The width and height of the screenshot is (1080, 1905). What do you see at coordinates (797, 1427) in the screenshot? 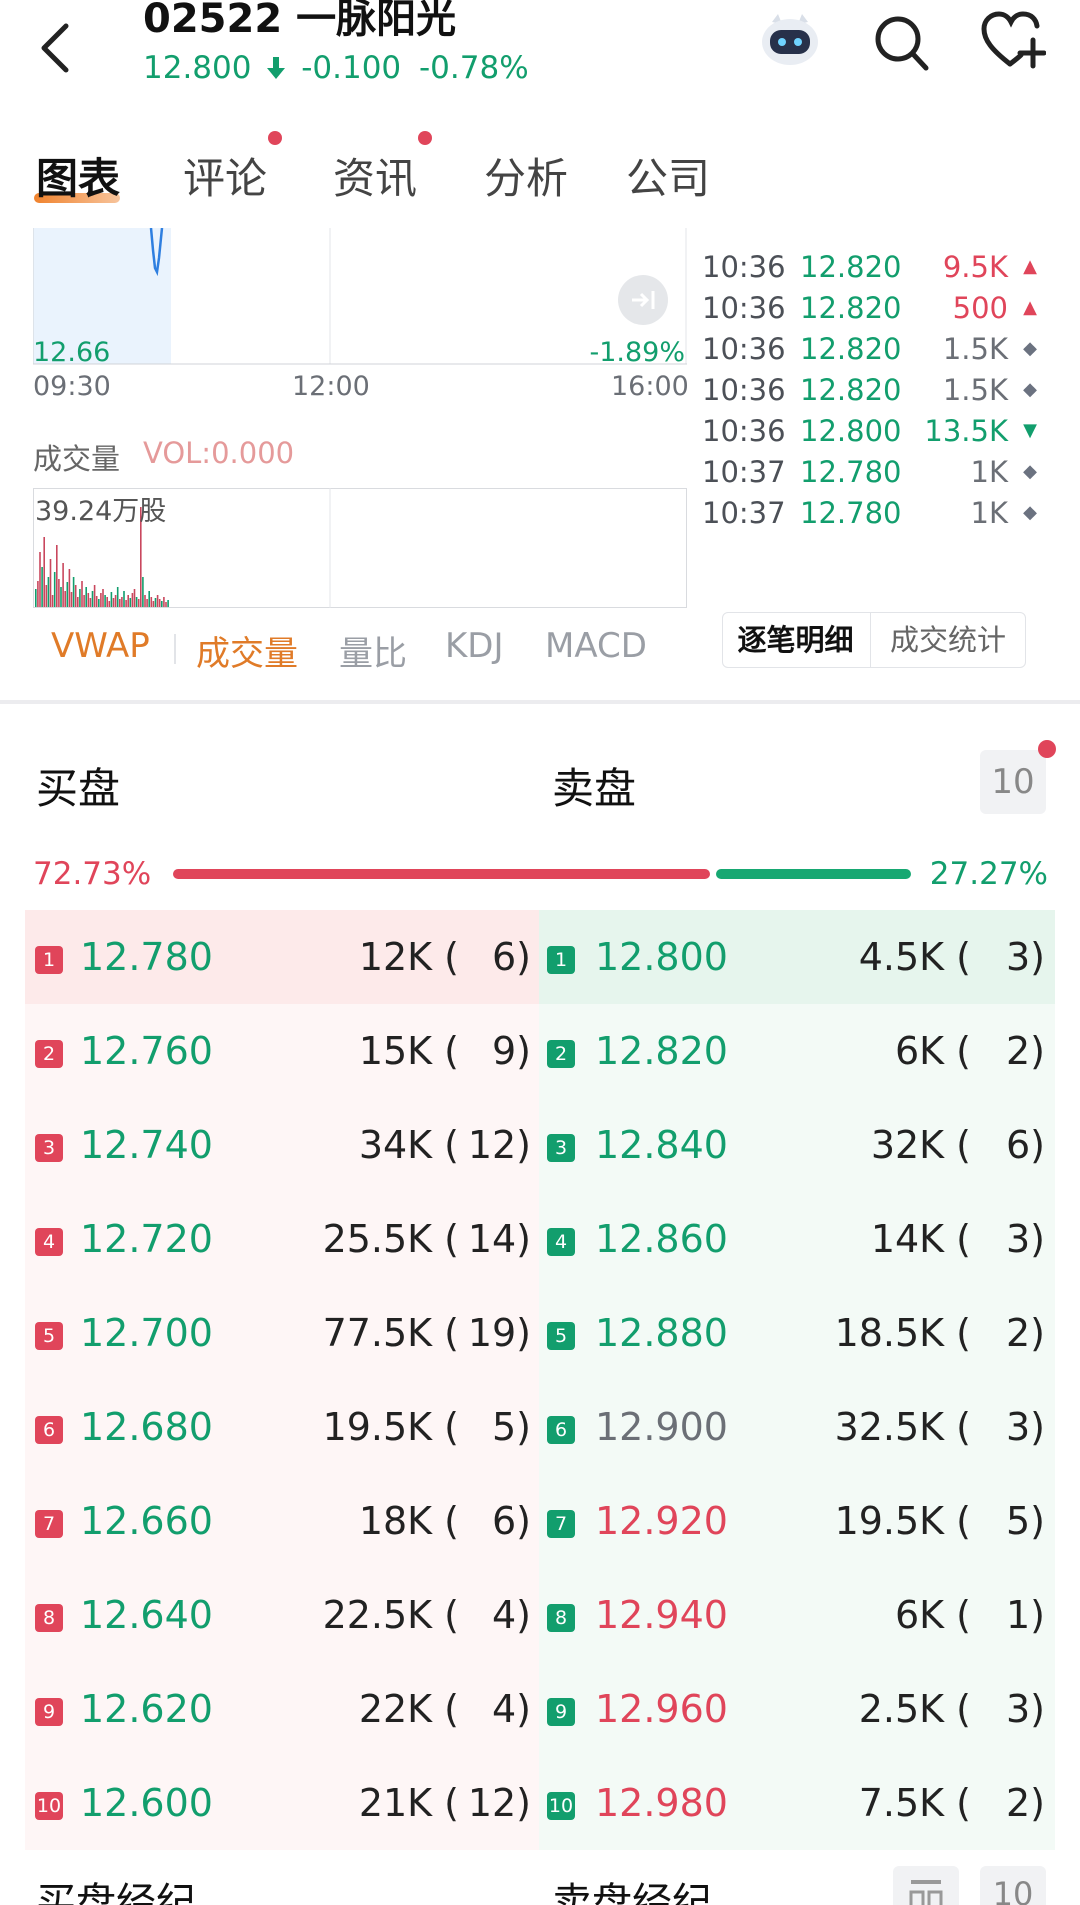
I see `ask-row: 6 12.900 32.5K (3)` at bounding box center [797, 1427].